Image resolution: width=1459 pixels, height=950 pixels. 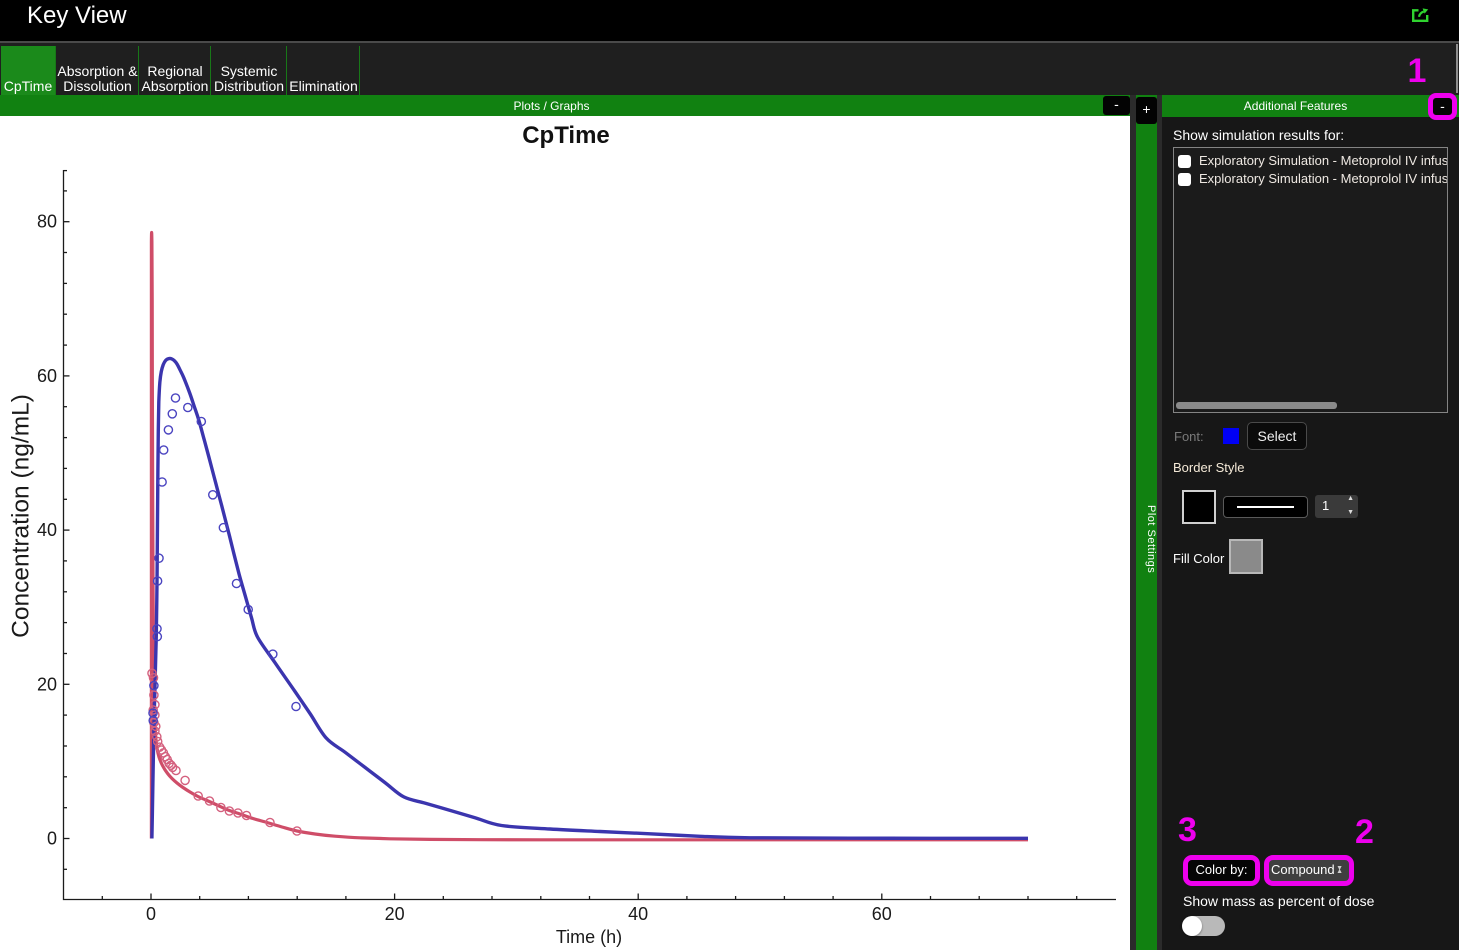 I want to click on svg-text: 80, so click(x=47, y=222).